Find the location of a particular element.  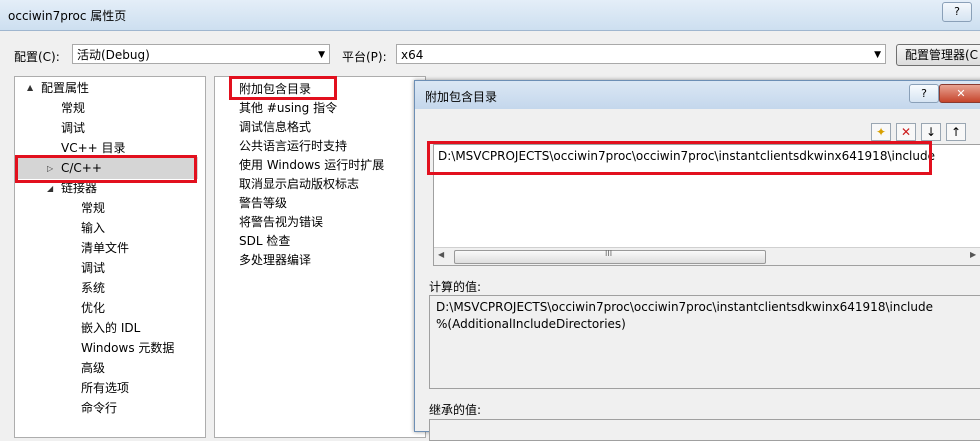

computed-value-label: 计算的值: is located at coordinates (455, 287).